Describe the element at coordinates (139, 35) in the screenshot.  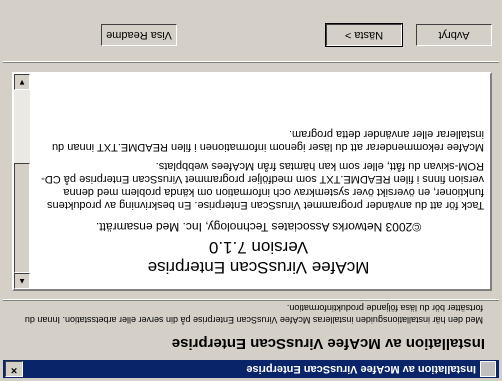
I see `view-readme-button: Visa Readme` at that location.